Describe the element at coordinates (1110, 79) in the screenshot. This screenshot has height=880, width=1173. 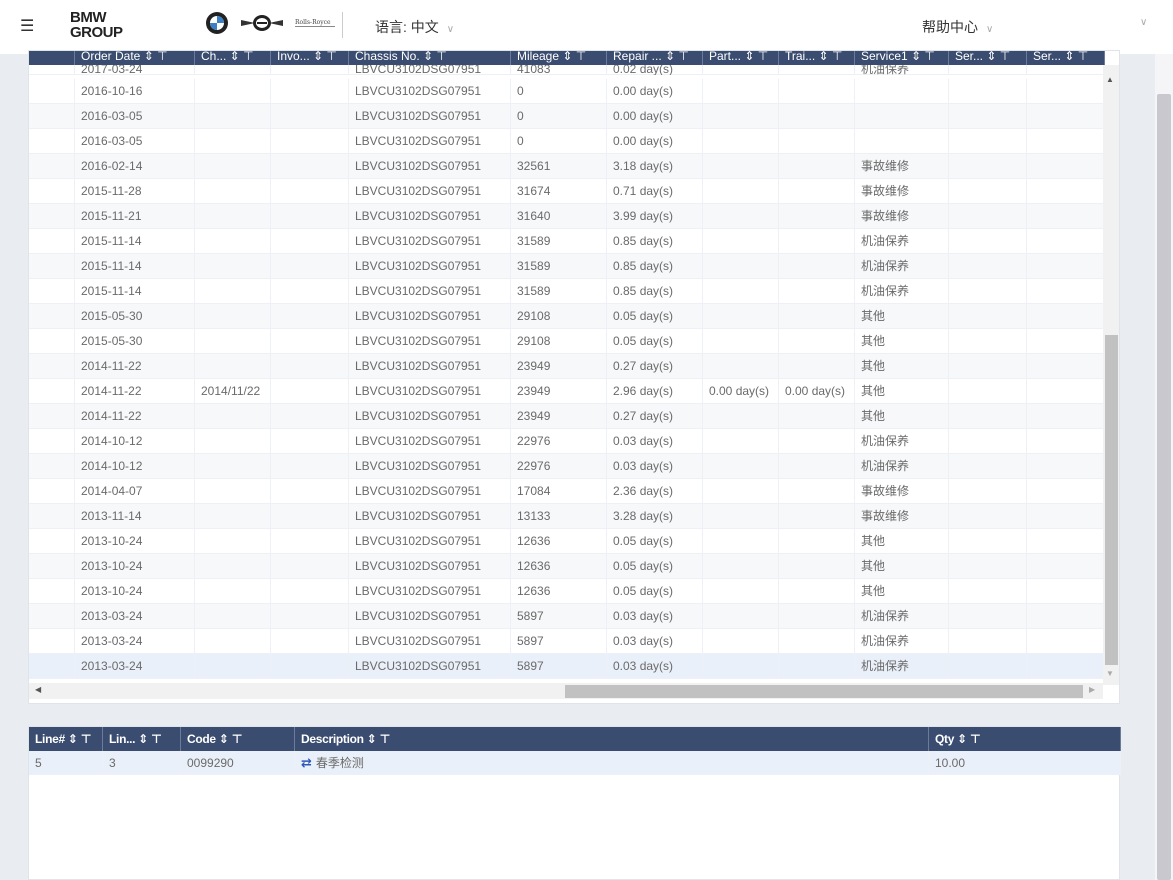
I see `scroll-up-icon: ▲` at that location.